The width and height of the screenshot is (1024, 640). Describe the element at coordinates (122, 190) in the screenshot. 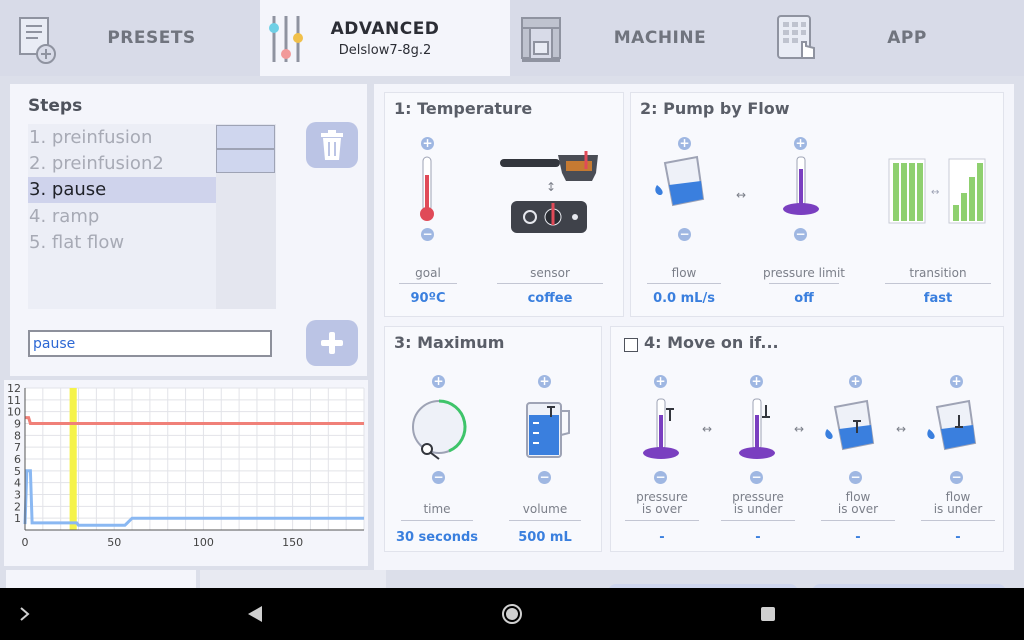

I see `step-item-pause: 3. pause` at that location.